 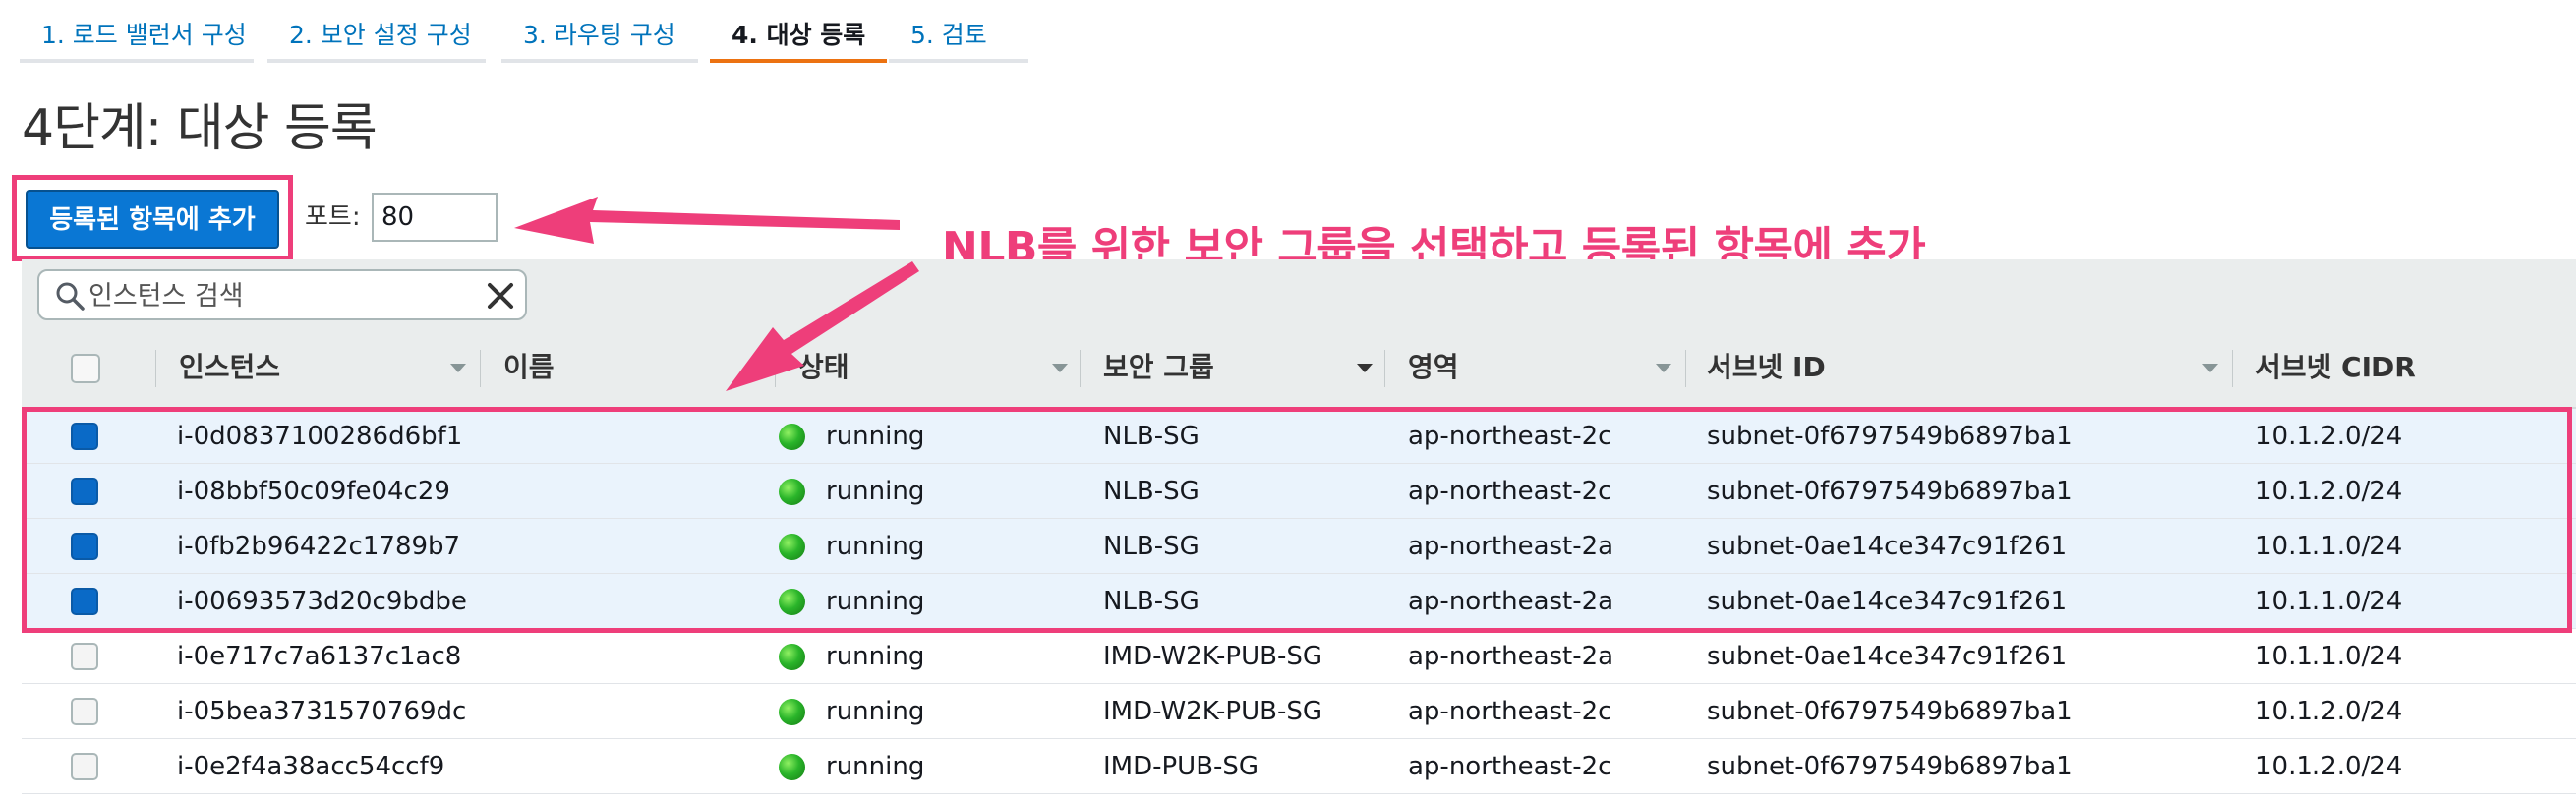 What do you see at coordinates (319, 546) in the screenshot?
I see `cell-instance: i-0fb2b96422c1789b7` at bounding box center [319, 546].